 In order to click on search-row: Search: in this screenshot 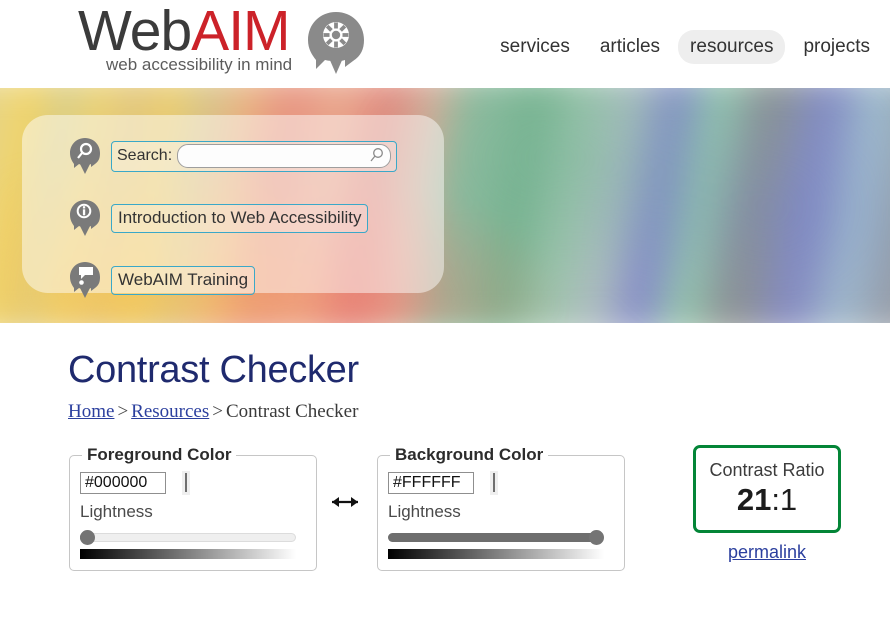, I will do `click(233, 156)`.